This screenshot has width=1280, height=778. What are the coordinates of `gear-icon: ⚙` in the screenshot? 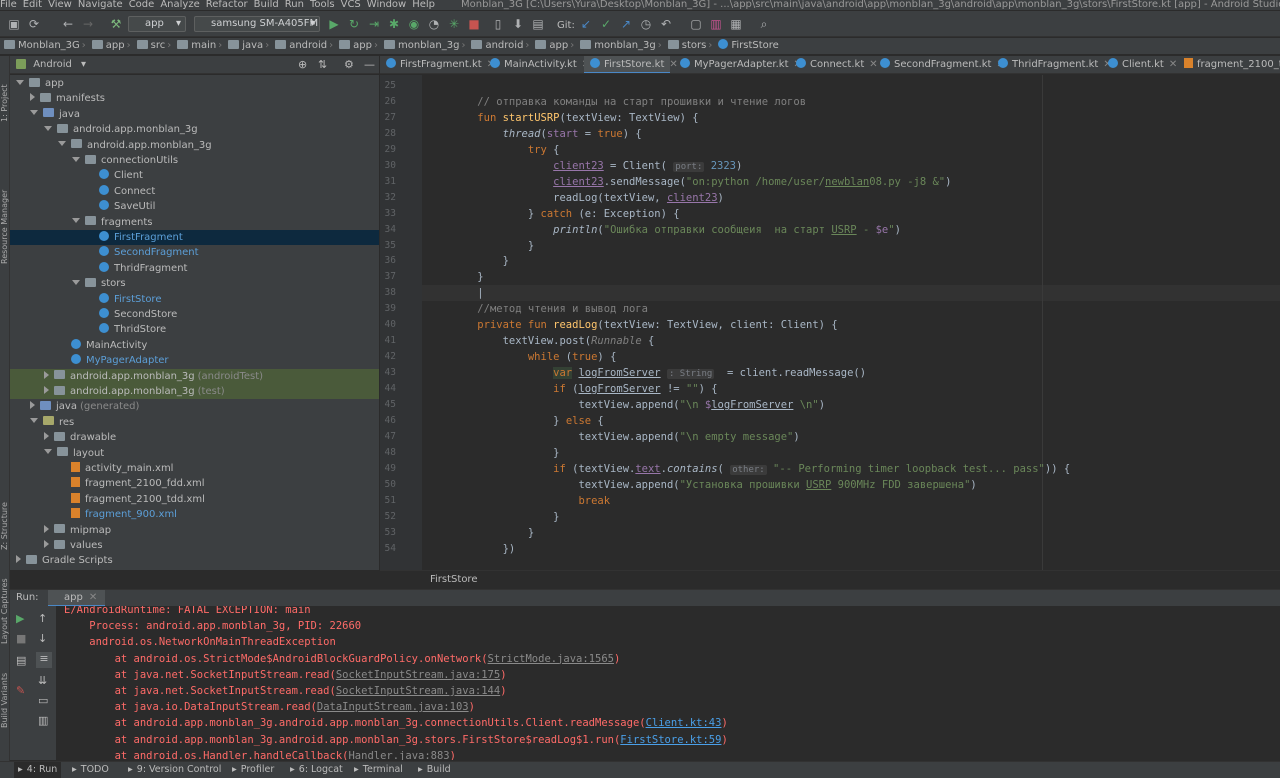 It's located at (349, 64).